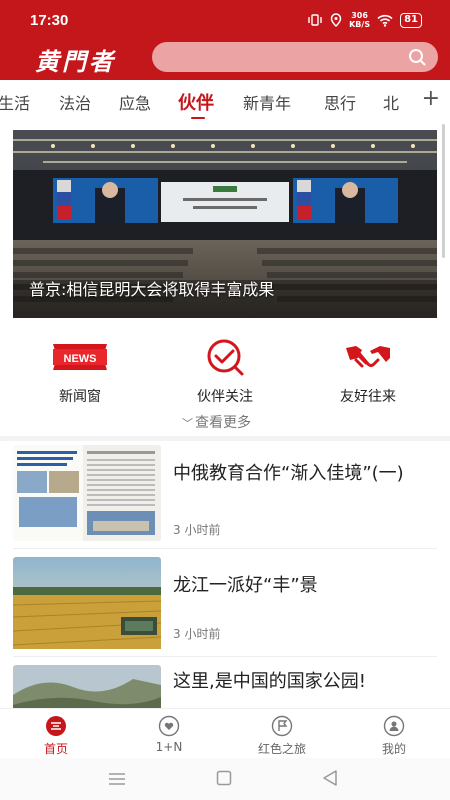 This screenshot has height=800, width=450. I want to click on search-icon, so click(417, 59).